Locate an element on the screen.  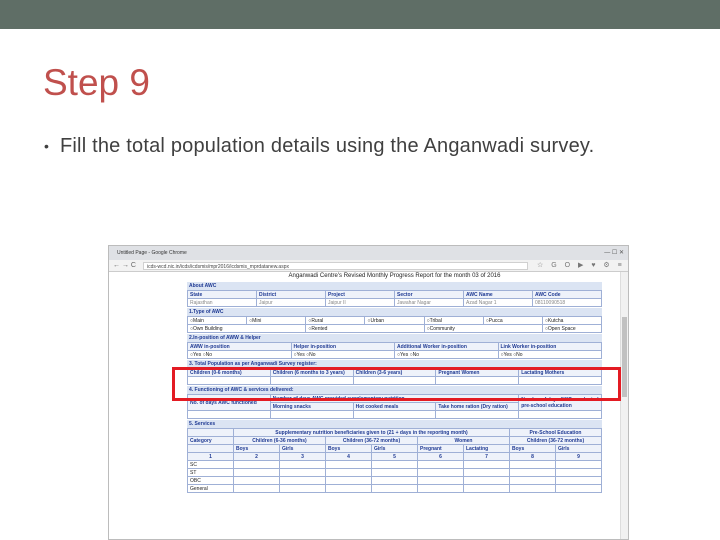
section-about-awc: About AWC is located at coordinates (394, 286).